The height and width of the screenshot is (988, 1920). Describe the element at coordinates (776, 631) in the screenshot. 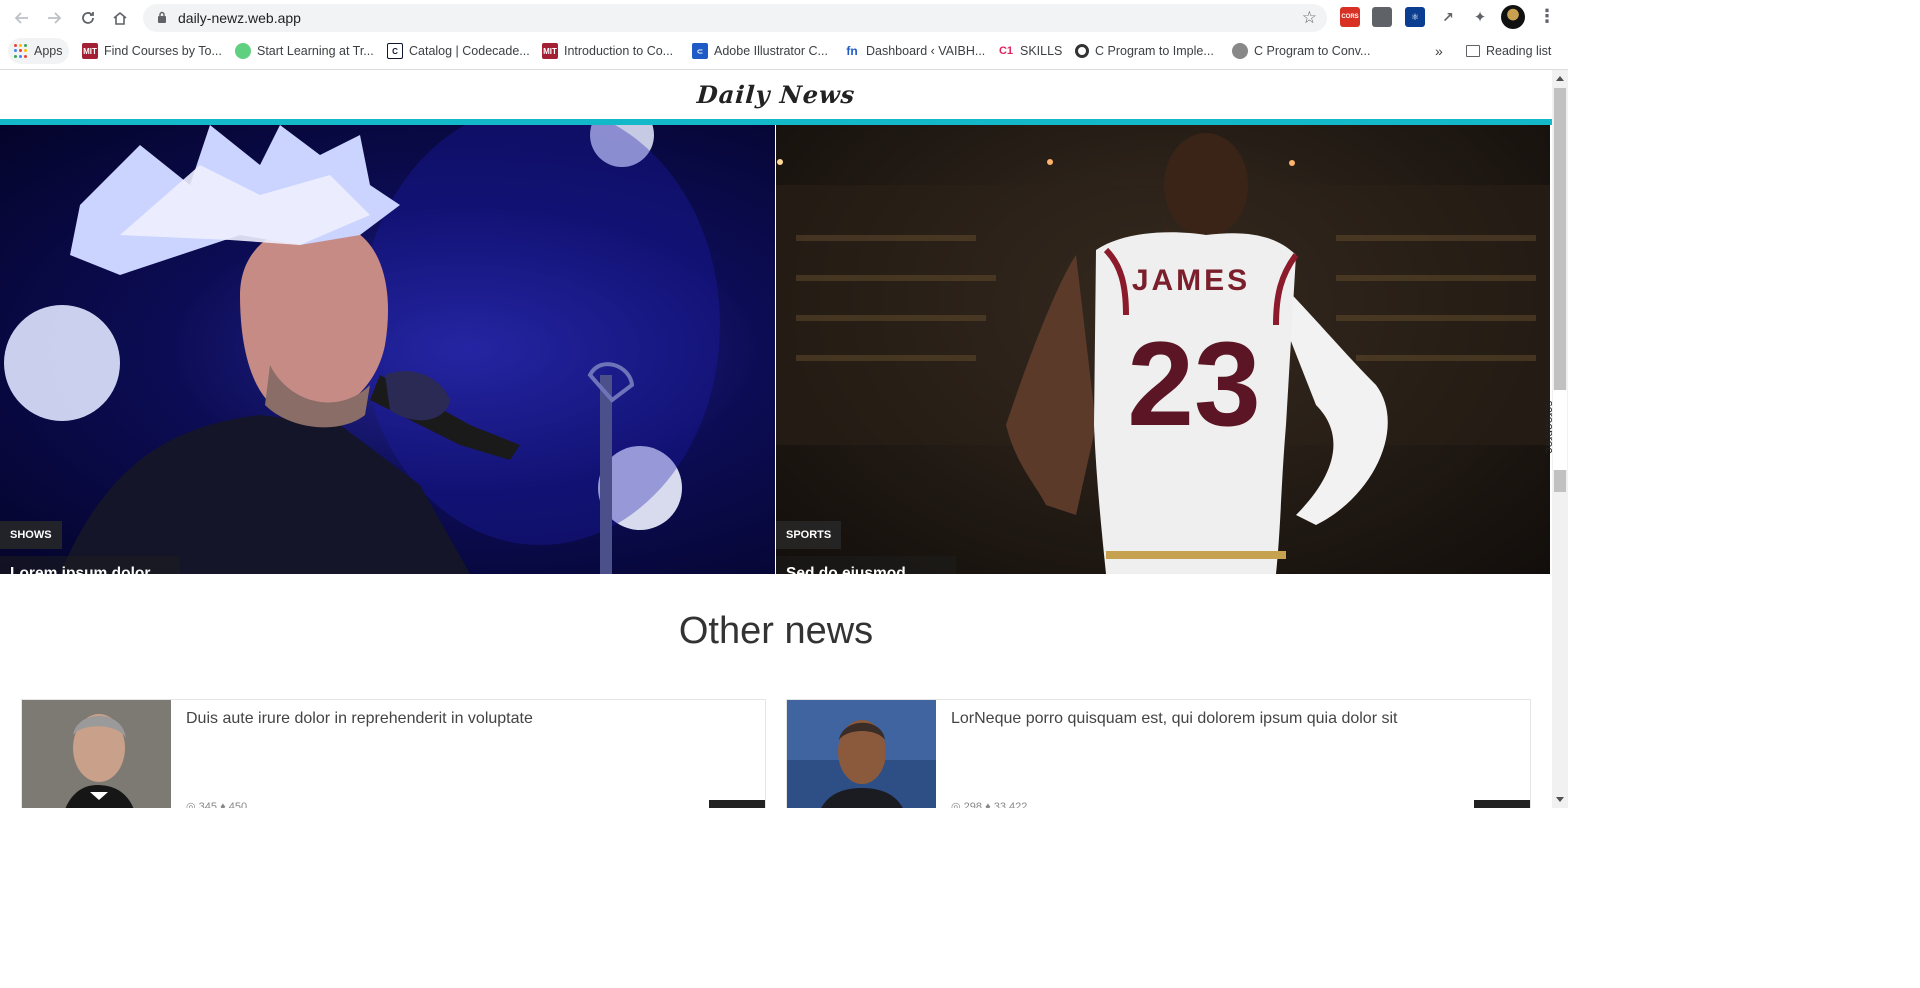

I see `section-title-other-news: Other news` at that location.